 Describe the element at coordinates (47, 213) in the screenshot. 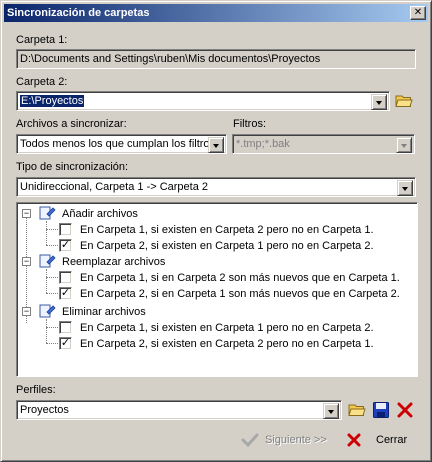

I see `add-files-icon` at that location.